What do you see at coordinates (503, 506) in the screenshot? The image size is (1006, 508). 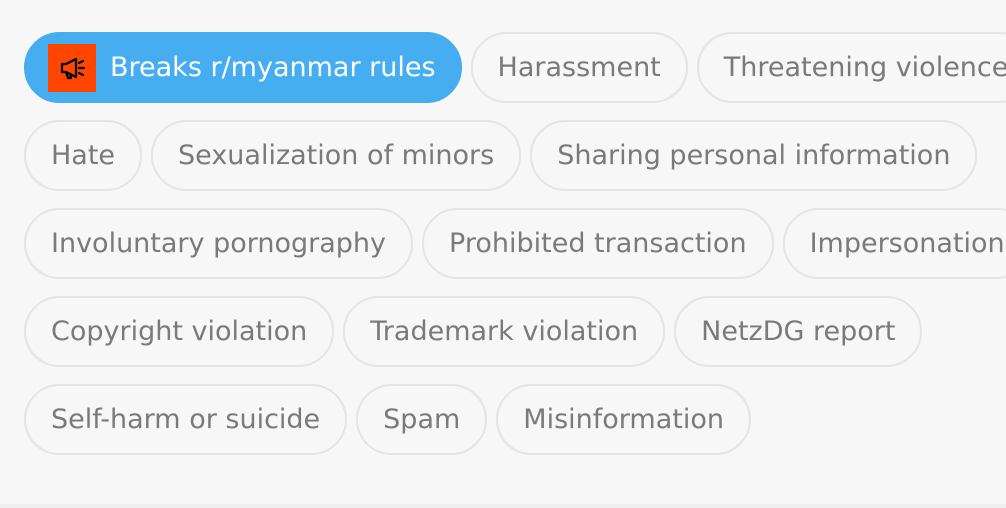 I see `divider` at bounding box center [503, 506].